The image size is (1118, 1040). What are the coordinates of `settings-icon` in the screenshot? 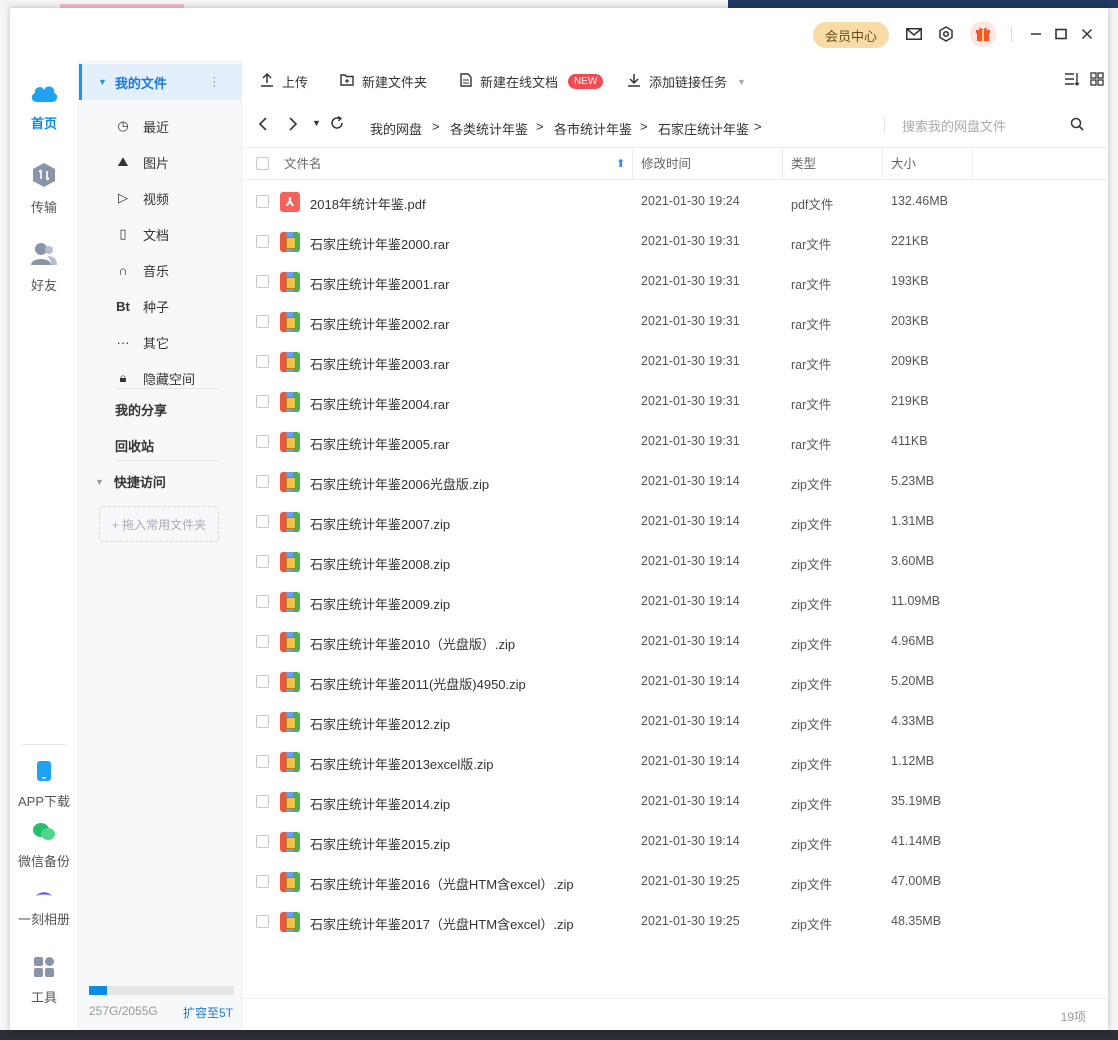 It's located at (946, 34).